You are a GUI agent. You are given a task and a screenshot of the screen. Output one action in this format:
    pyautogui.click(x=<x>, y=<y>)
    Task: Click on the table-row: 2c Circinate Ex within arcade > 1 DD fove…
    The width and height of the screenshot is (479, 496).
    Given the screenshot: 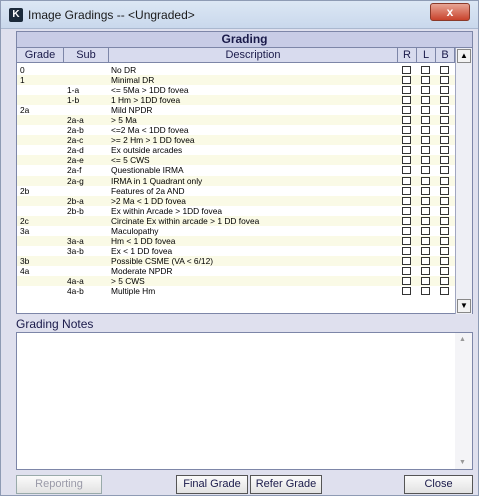 What is the action you would take?
    pyautogui.click(x=236, y=220)
    